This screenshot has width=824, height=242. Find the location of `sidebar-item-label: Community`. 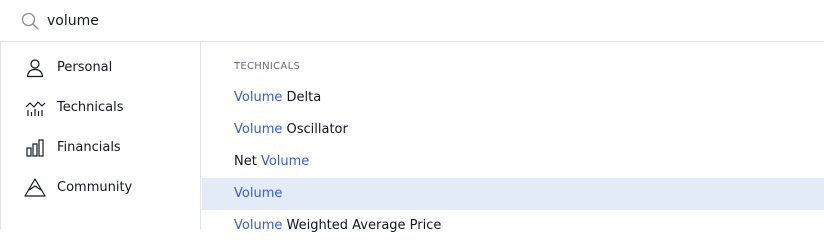

sidebar-item-label: Community is located at coordinates (95, 187).